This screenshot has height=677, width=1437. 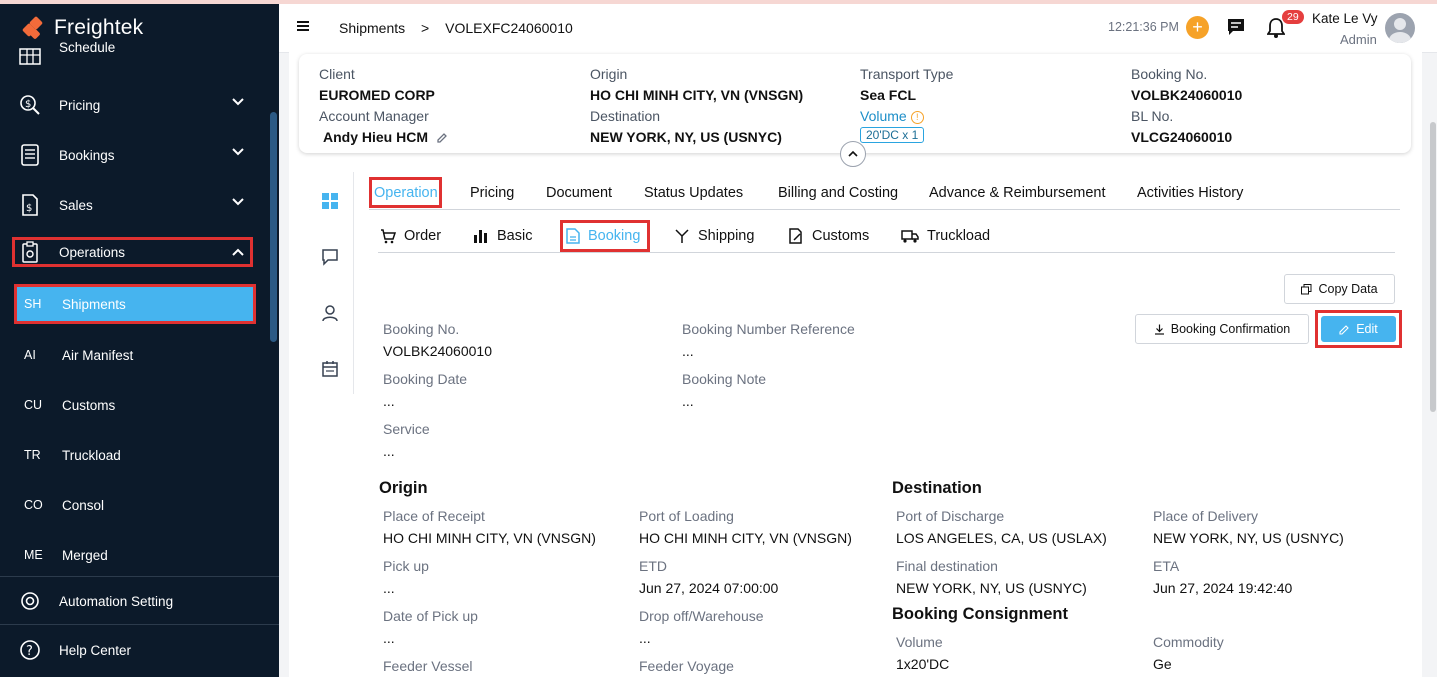 What do you see at coordinates (609, 74) in the screenshot?
I see `field-label: Origin` at bounding box center [609, 74].